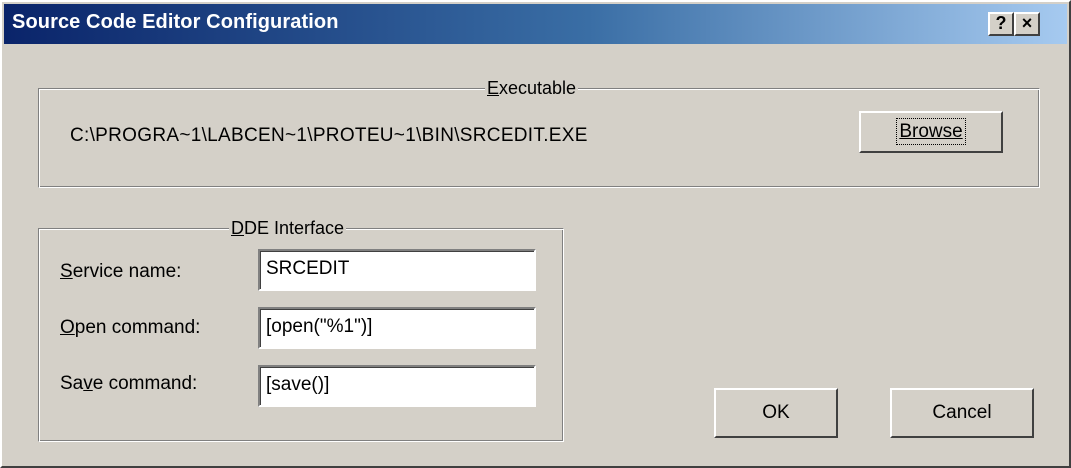 Image resolution: width=1071 pixels, height=468 pixels. Describe the element at coordinates (532, 88) in the screenshot. I see `executable-group-label: Executable` at that location.